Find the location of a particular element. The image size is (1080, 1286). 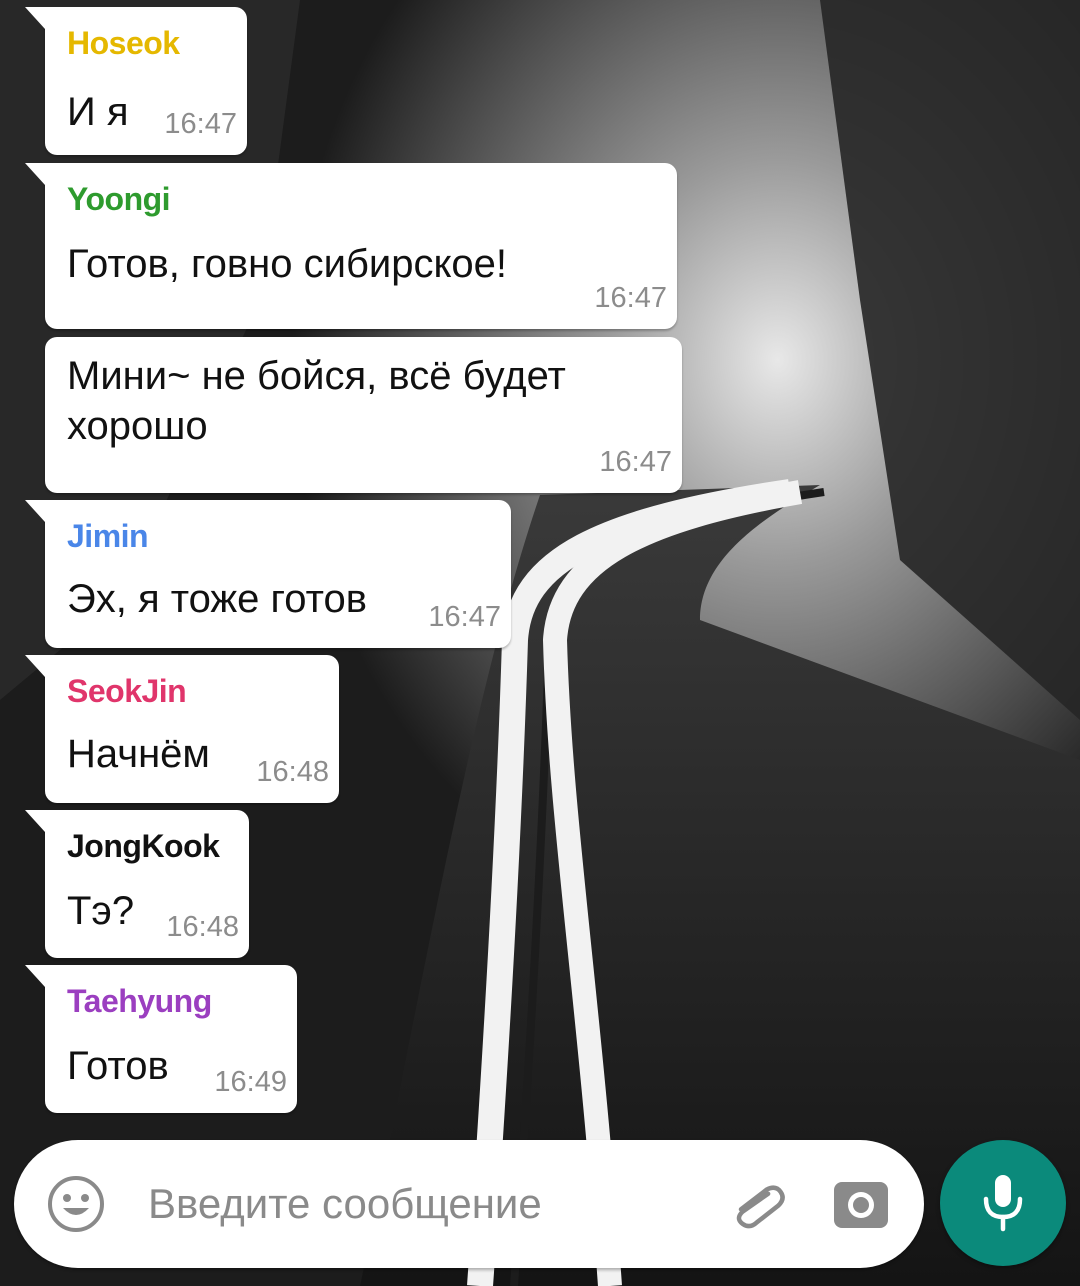

sender-name: Taehyung is located at coordinates (139, 1001).